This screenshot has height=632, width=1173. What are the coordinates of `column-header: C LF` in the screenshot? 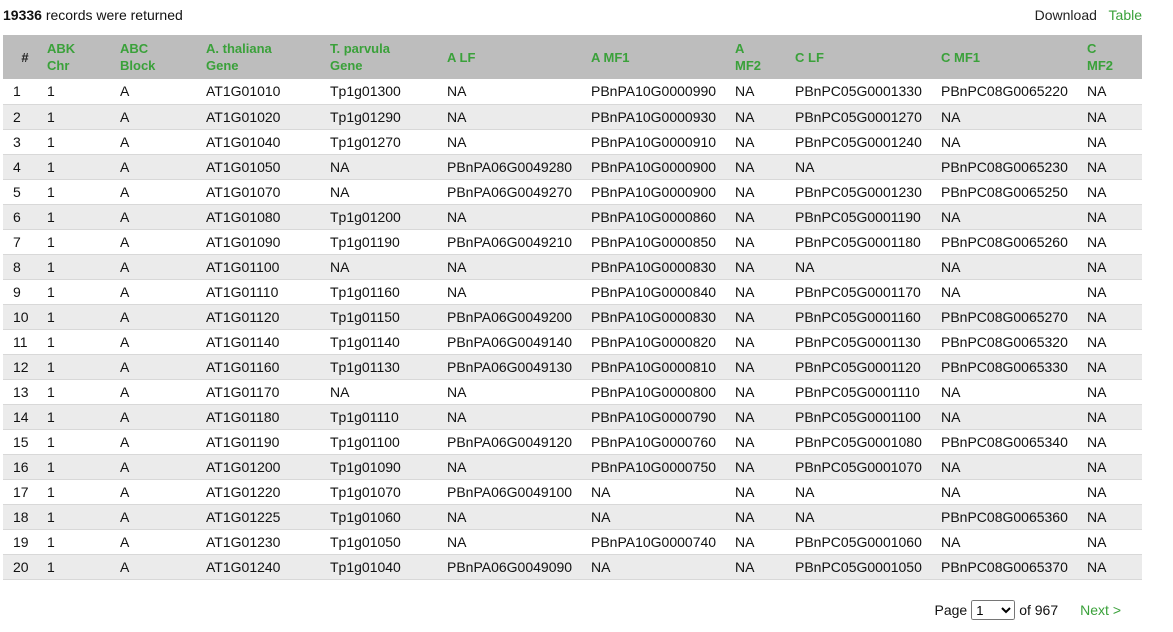 It's located at (868, 57).